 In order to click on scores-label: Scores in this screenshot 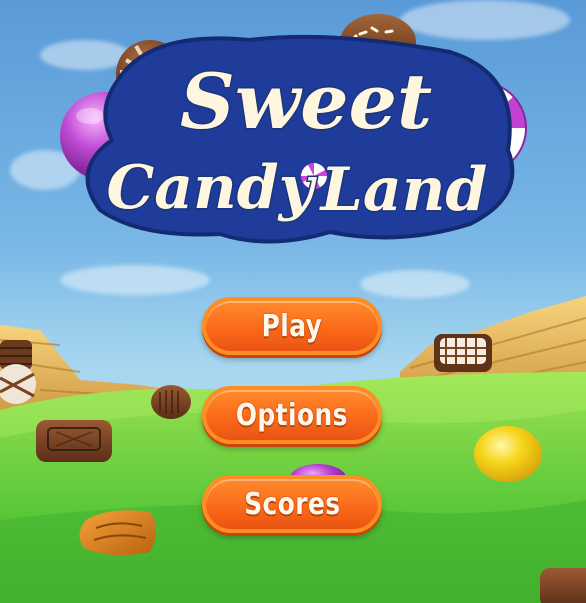, I will do `click(292, 504)`.